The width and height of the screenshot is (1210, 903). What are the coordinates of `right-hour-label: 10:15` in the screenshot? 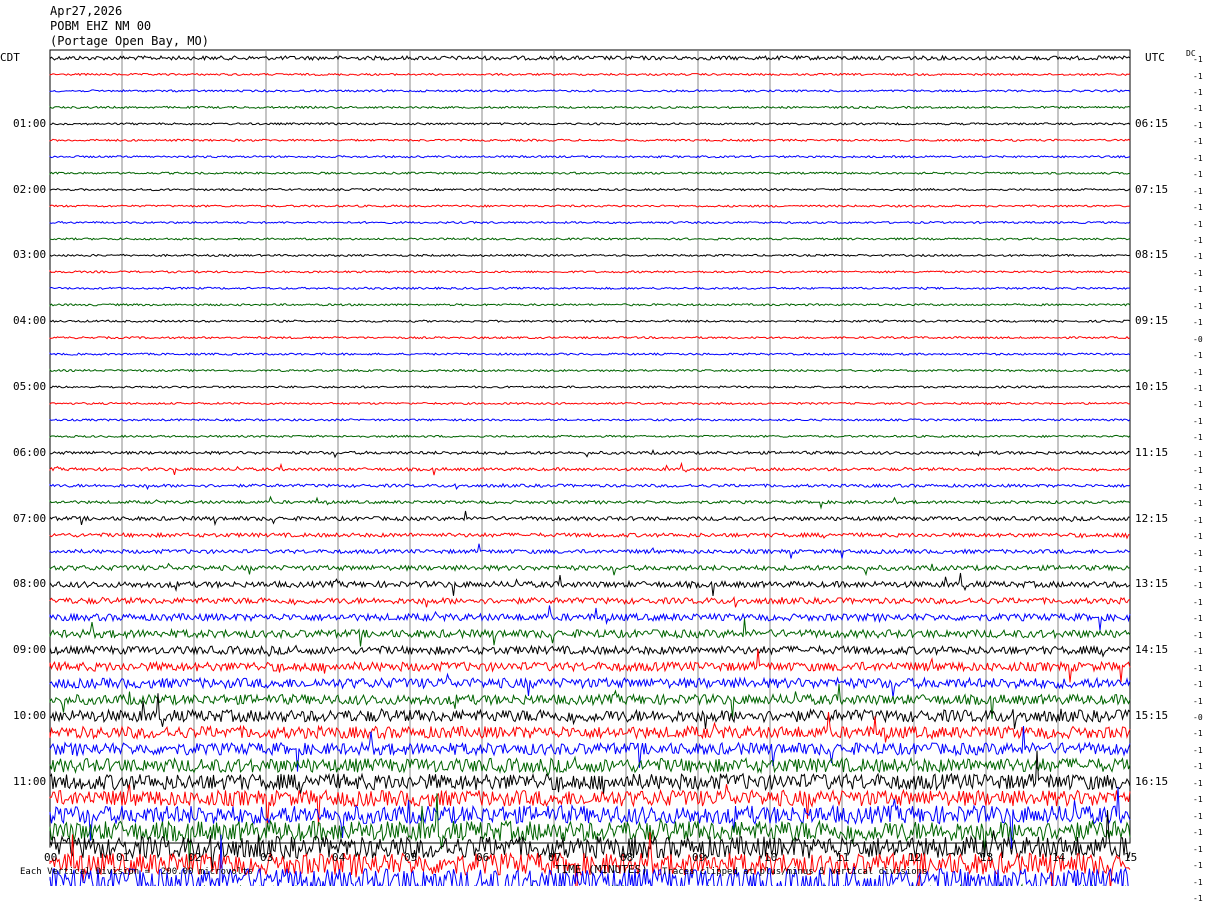 It's located at (1152, 386).